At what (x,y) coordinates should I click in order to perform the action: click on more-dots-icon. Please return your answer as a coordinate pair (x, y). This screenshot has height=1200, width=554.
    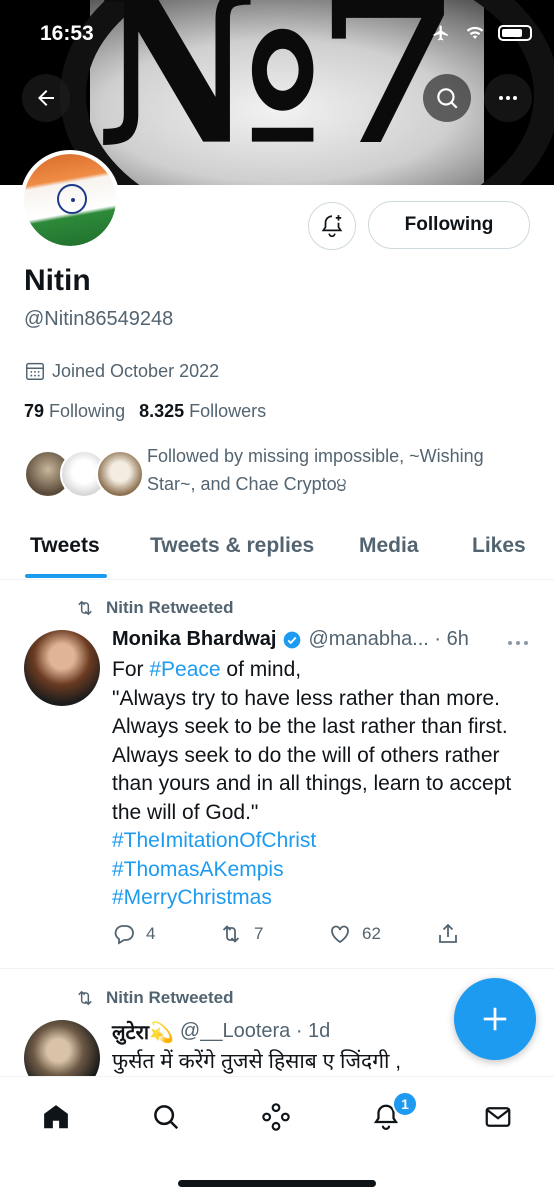
    Looking at the image, I should click on (508, 98).